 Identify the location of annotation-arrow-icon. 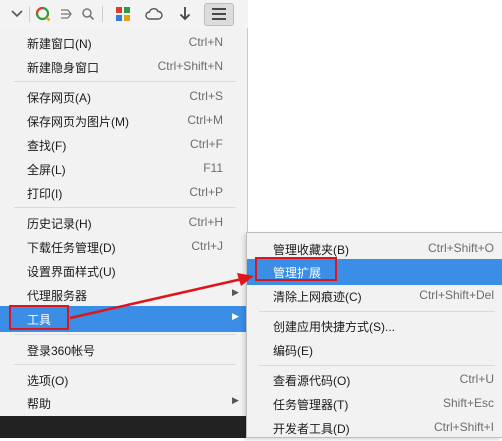
(161, 296).